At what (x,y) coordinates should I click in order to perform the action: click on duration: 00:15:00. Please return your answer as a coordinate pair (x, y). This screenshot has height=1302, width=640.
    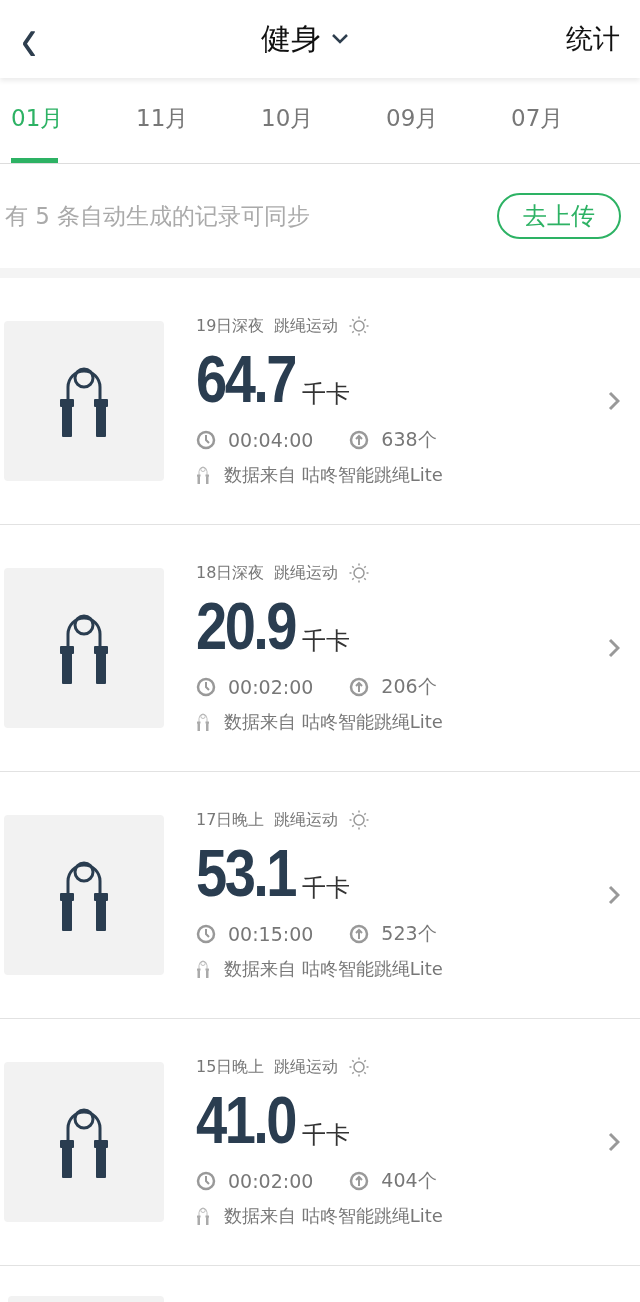
    Looking at the image, I should click on (271, 934).